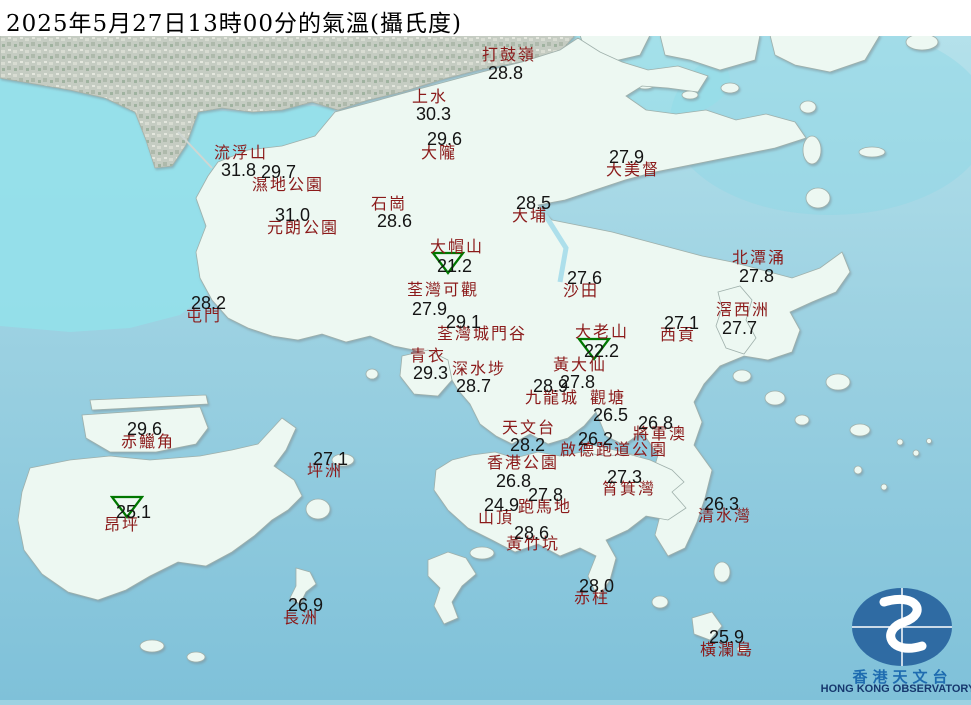 This screenshot has height=705, width=971. Describe the element at coordinates (502, 505) in the screenshot. I see `station-temp: 24.9` at that location.